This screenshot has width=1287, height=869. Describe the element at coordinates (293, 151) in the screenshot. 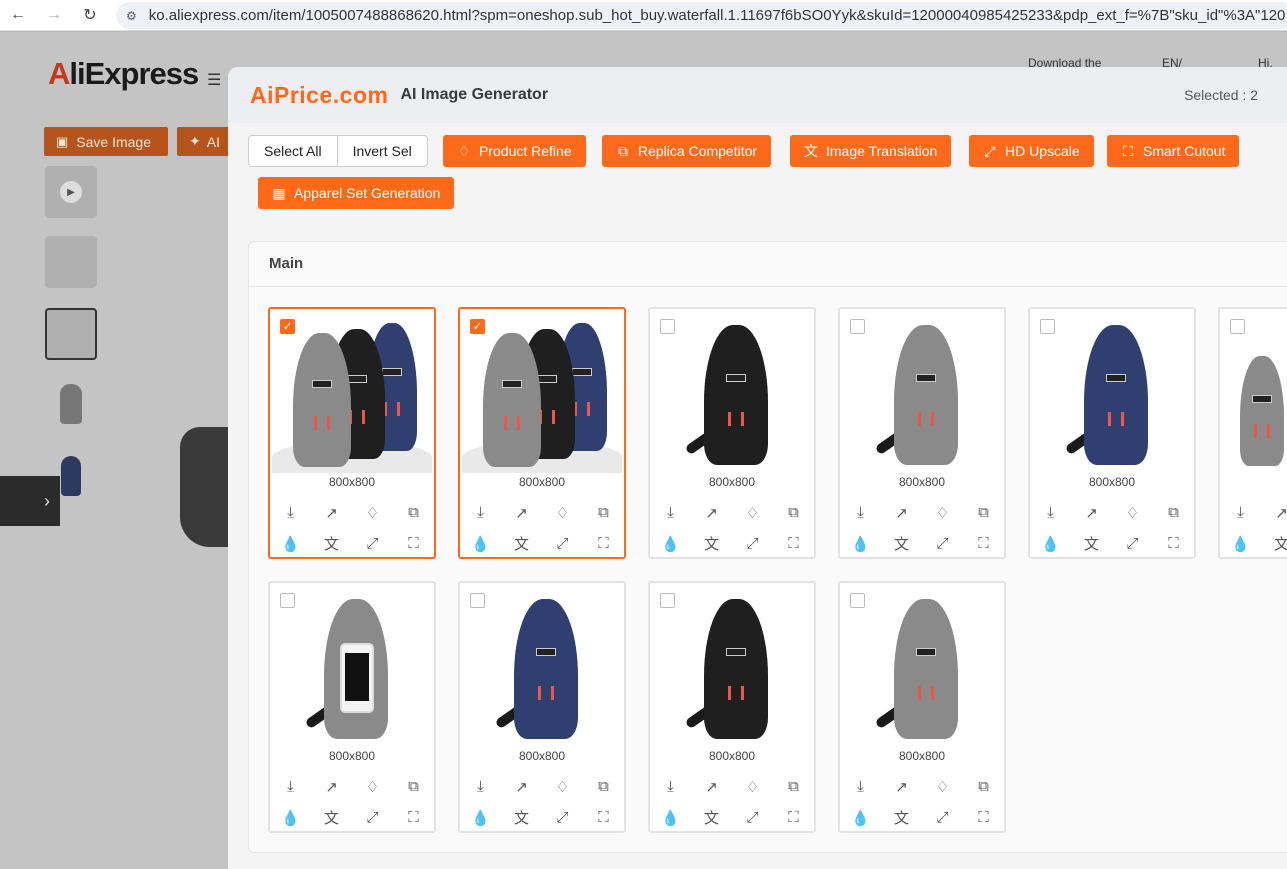

I see `select-all-button: Select All` at that location.